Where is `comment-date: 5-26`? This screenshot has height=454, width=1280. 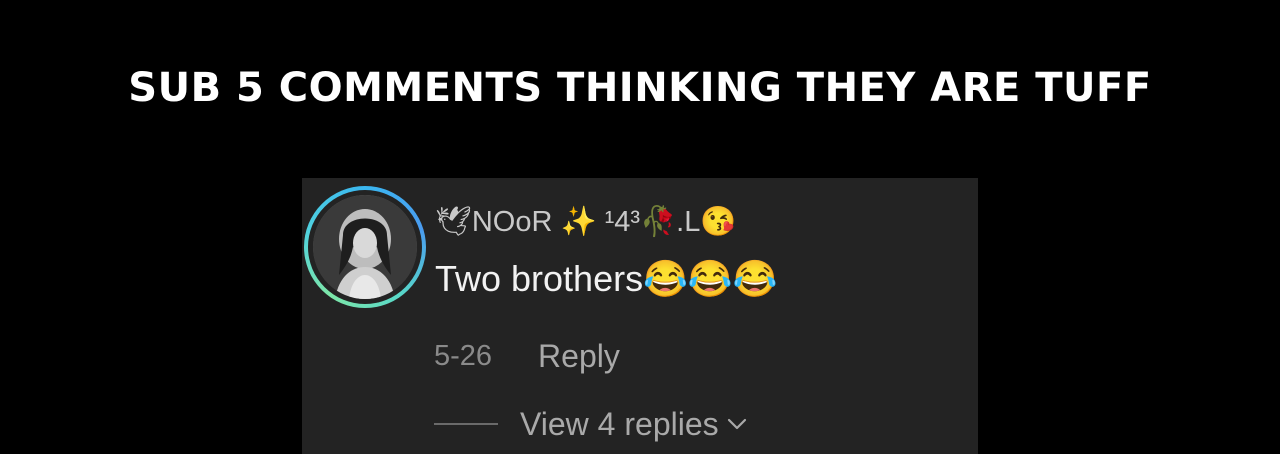
comment-date: 5-26 is located at coordinates (463, 355).